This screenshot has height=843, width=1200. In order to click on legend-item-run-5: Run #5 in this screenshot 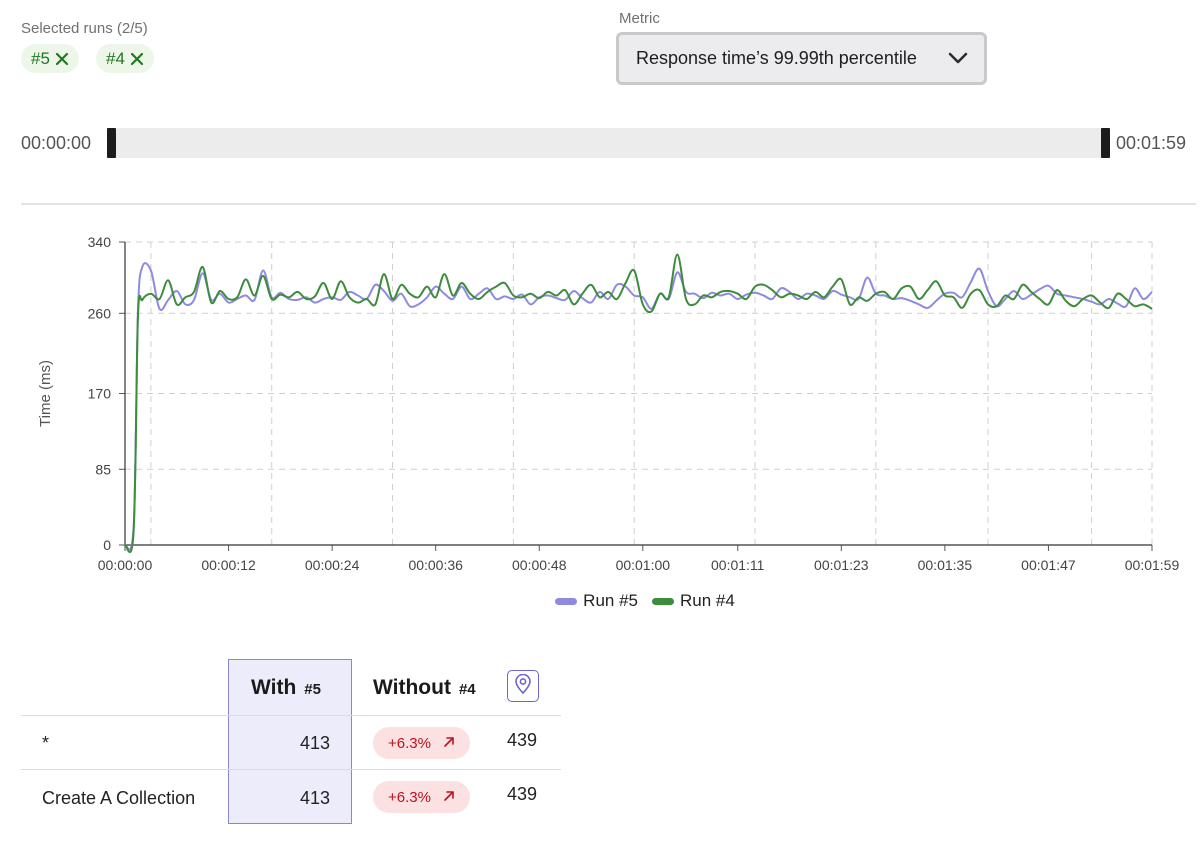, I will do `click(596, 601)`.